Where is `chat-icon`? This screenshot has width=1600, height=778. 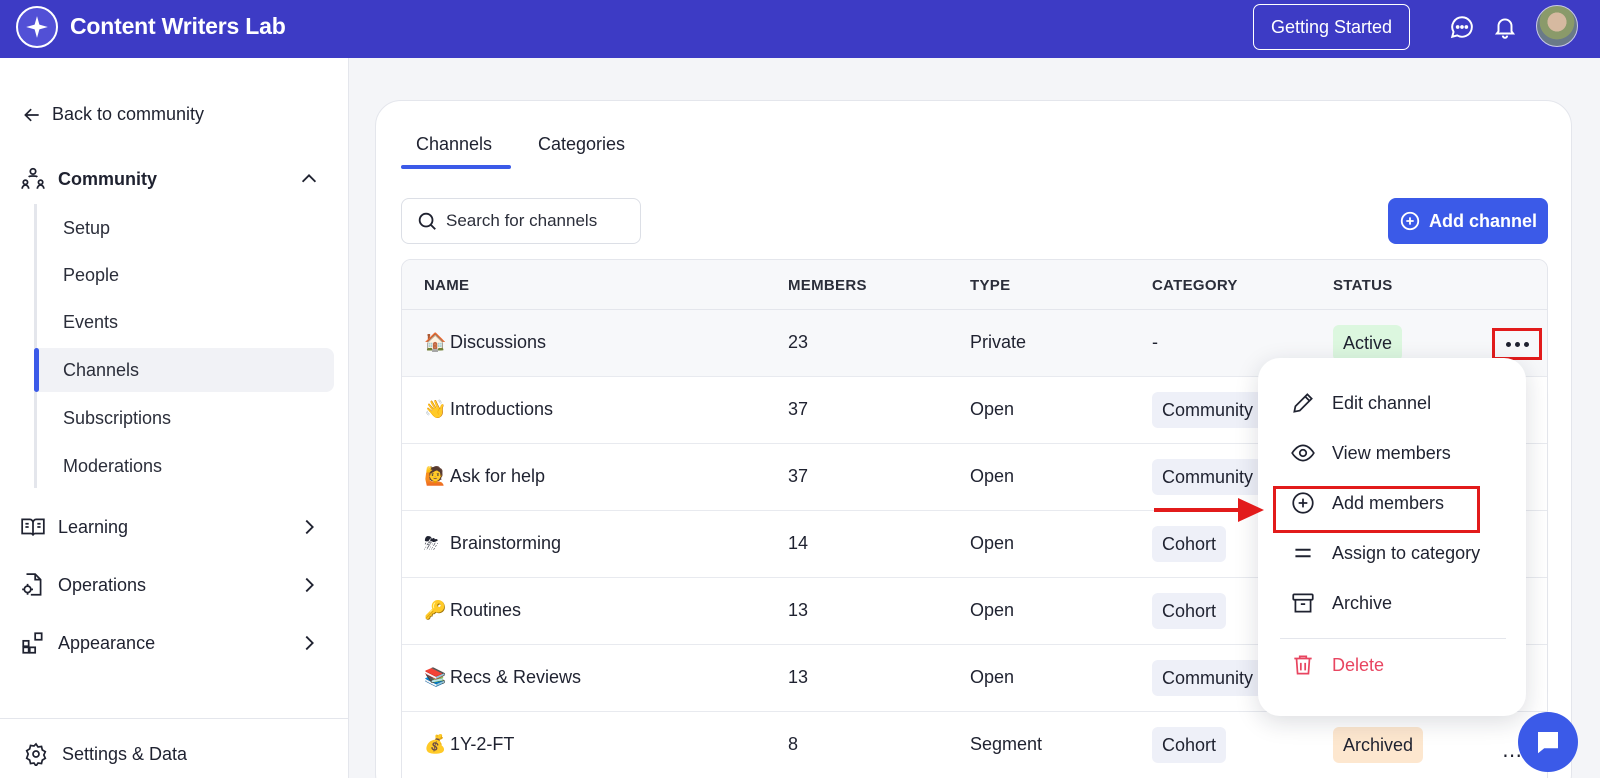 chat-icon is located at coordinates (1462, 27).